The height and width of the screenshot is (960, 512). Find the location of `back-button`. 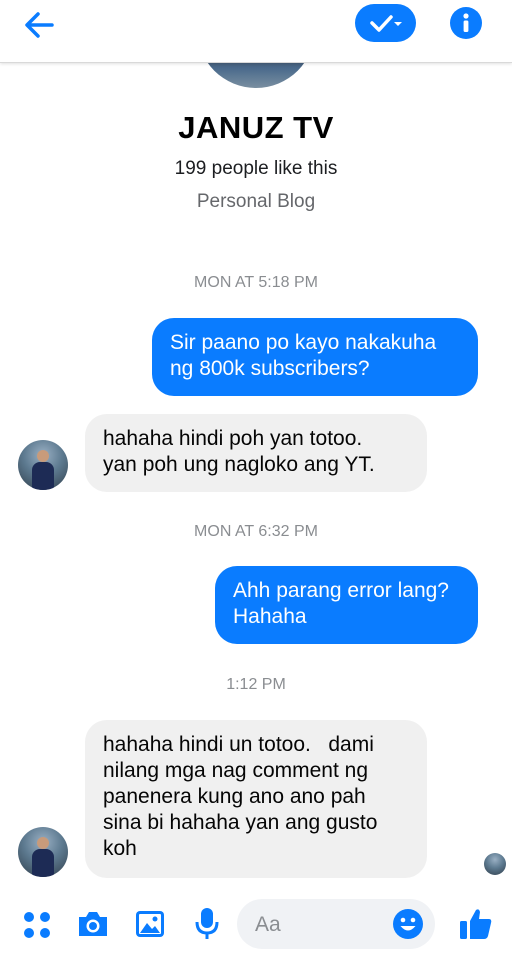

back-button is located at coordinates (40, 25).